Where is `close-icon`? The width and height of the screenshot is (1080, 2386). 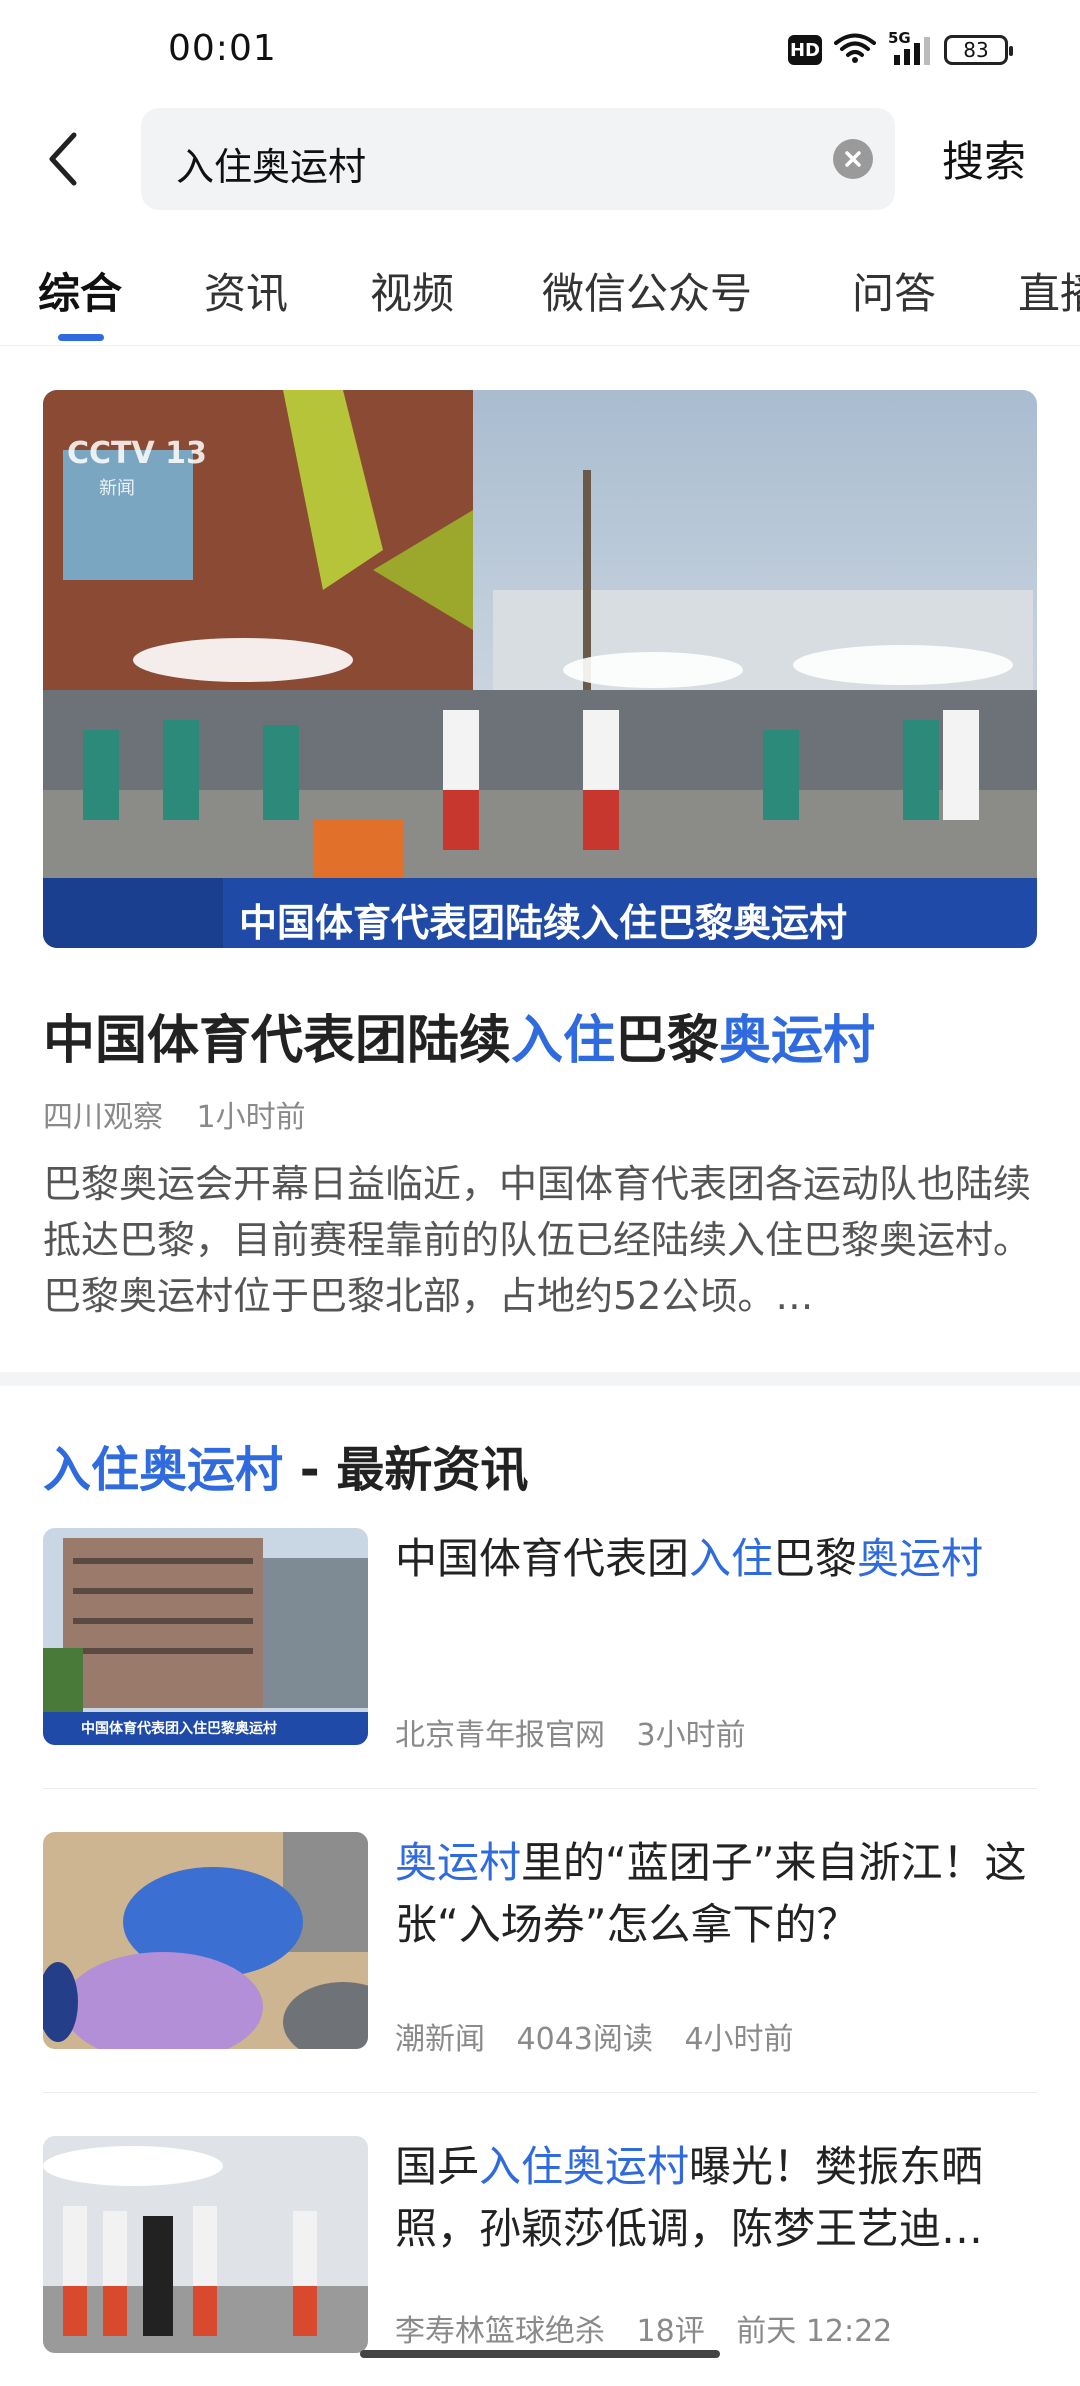
close-icon is located at coordinates (853, 159).